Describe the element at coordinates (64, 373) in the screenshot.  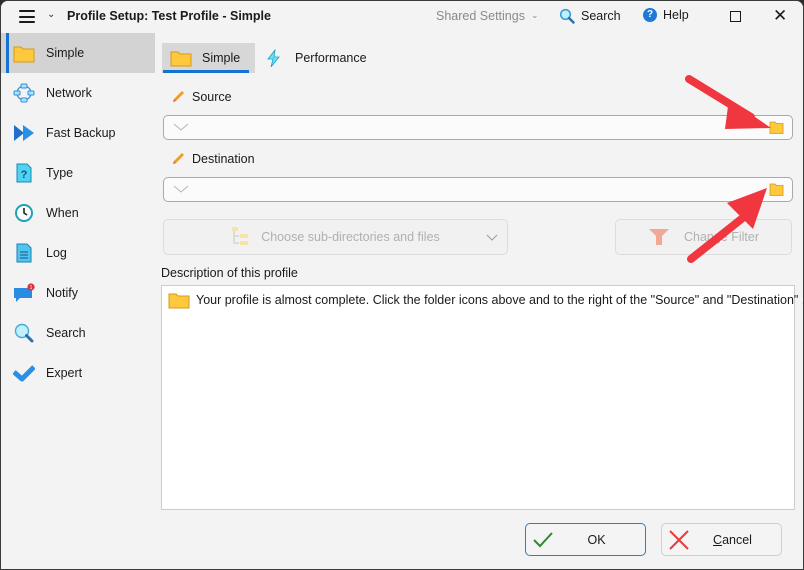
I see `sidebar-item-label: Expert` at that location.